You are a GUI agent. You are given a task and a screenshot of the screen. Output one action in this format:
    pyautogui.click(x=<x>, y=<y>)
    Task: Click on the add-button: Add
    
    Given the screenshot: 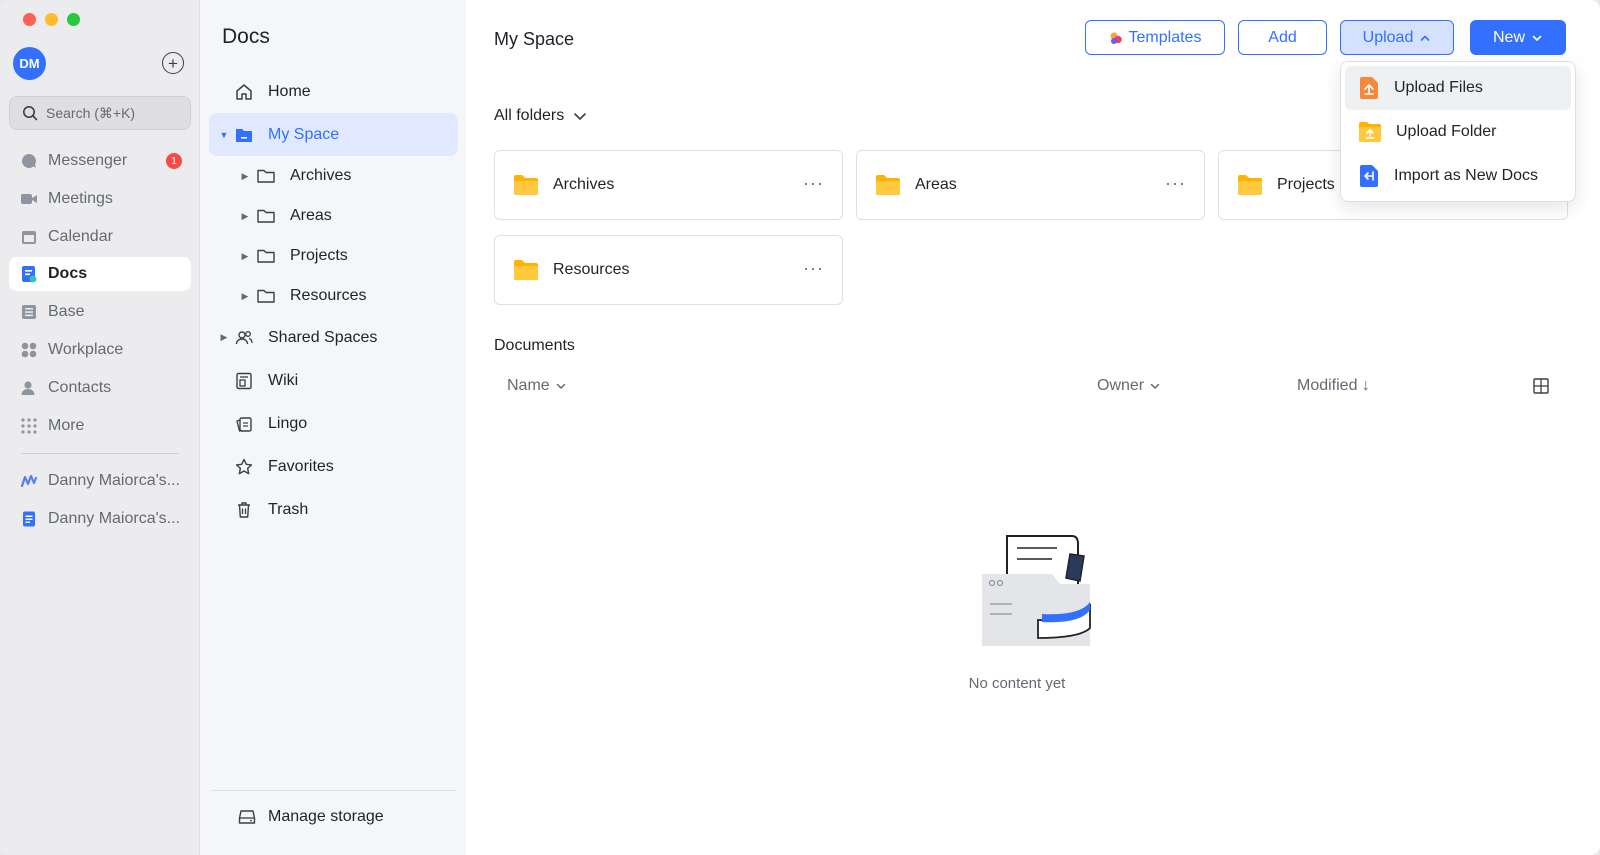 What is the action you would take?
    pyautogui.click(x=1282, y=37)
    